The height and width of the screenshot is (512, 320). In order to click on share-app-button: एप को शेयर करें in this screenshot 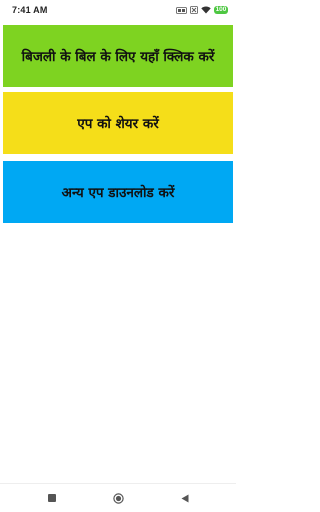, I will do `click(118, 123)`.